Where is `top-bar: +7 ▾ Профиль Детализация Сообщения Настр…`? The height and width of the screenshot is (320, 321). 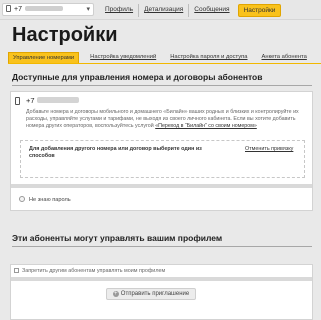 top-bar: +7 ▾ Профиль Детализация Сообщения Настр… is located at coordinates (160, 10).